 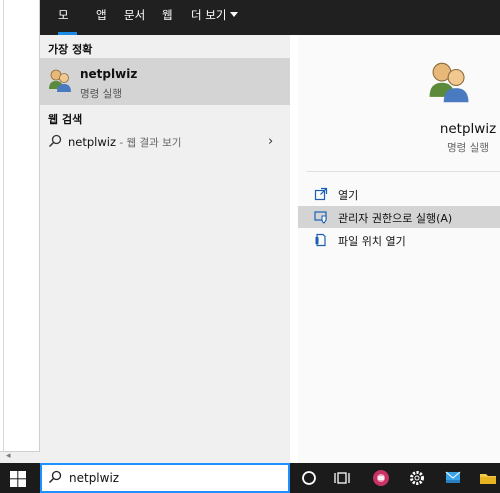 I want to click on windows-start-icon, so click(x=18, y=479).